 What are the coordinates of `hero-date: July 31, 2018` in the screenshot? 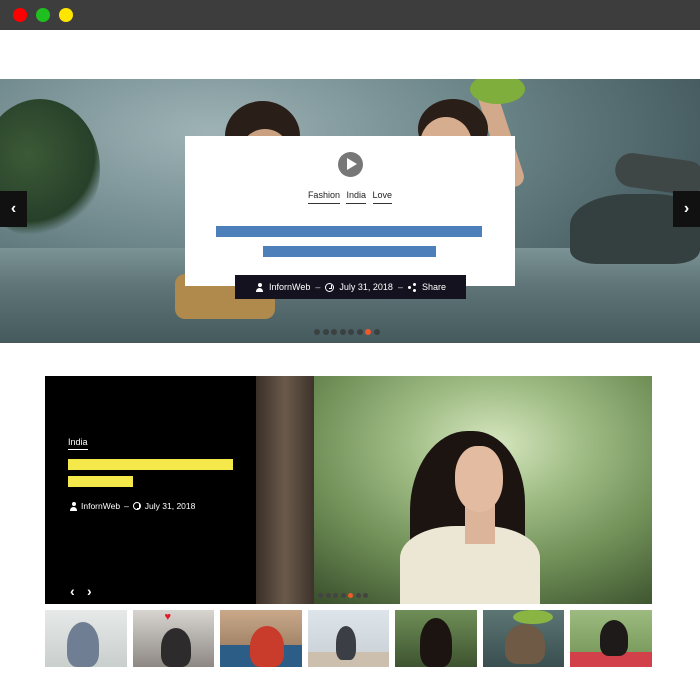 It's located at (366, 287).